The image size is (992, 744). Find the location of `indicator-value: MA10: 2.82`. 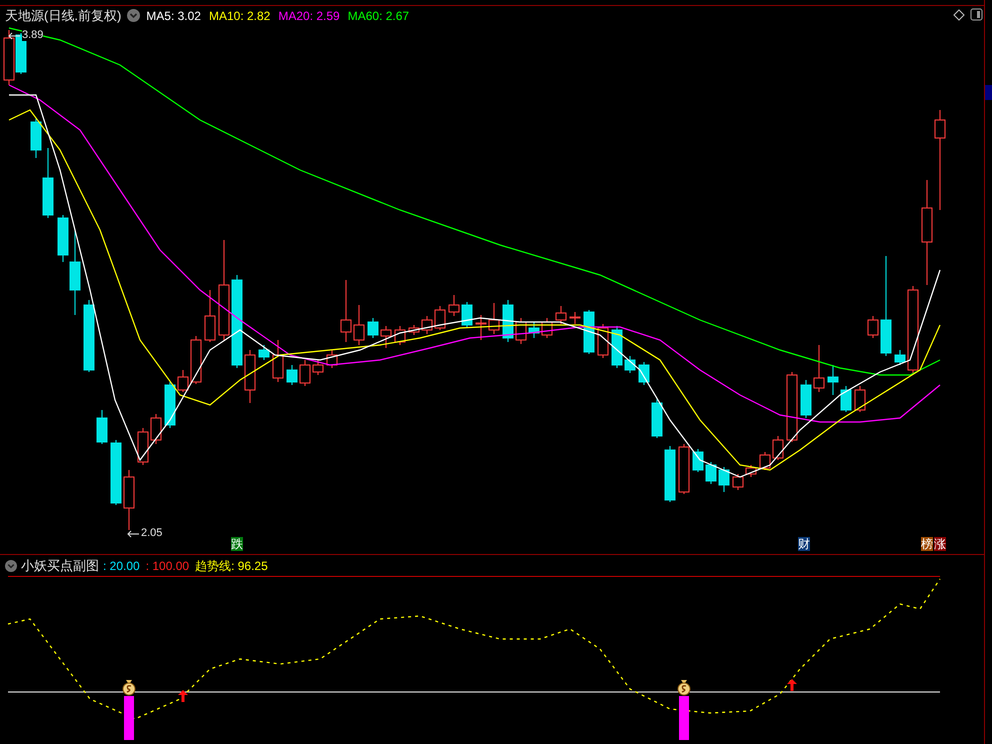

indicator-value: MA10: 2.82 is located at coordinates (239, 16).